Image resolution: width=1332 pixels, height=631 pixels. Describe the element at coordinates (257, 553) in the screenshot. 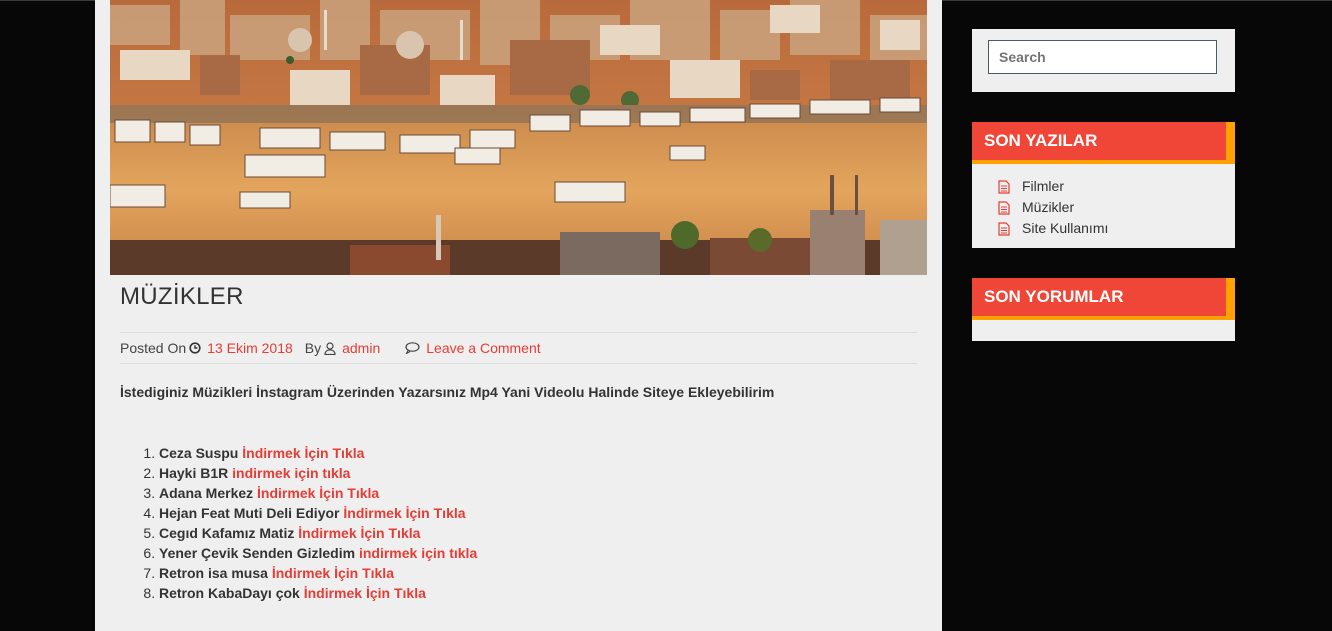

I see `song-name: Yener Çevik Senden Gizledim` at that location.